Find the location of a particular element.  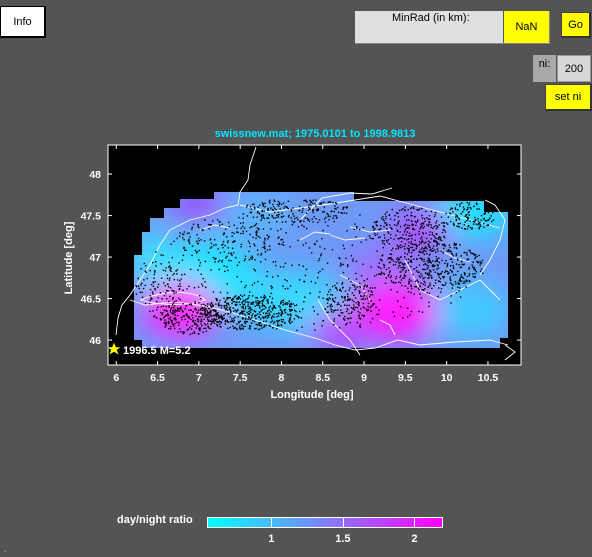

x-tick-label: 9.5 is located at coordinates (405, 378).